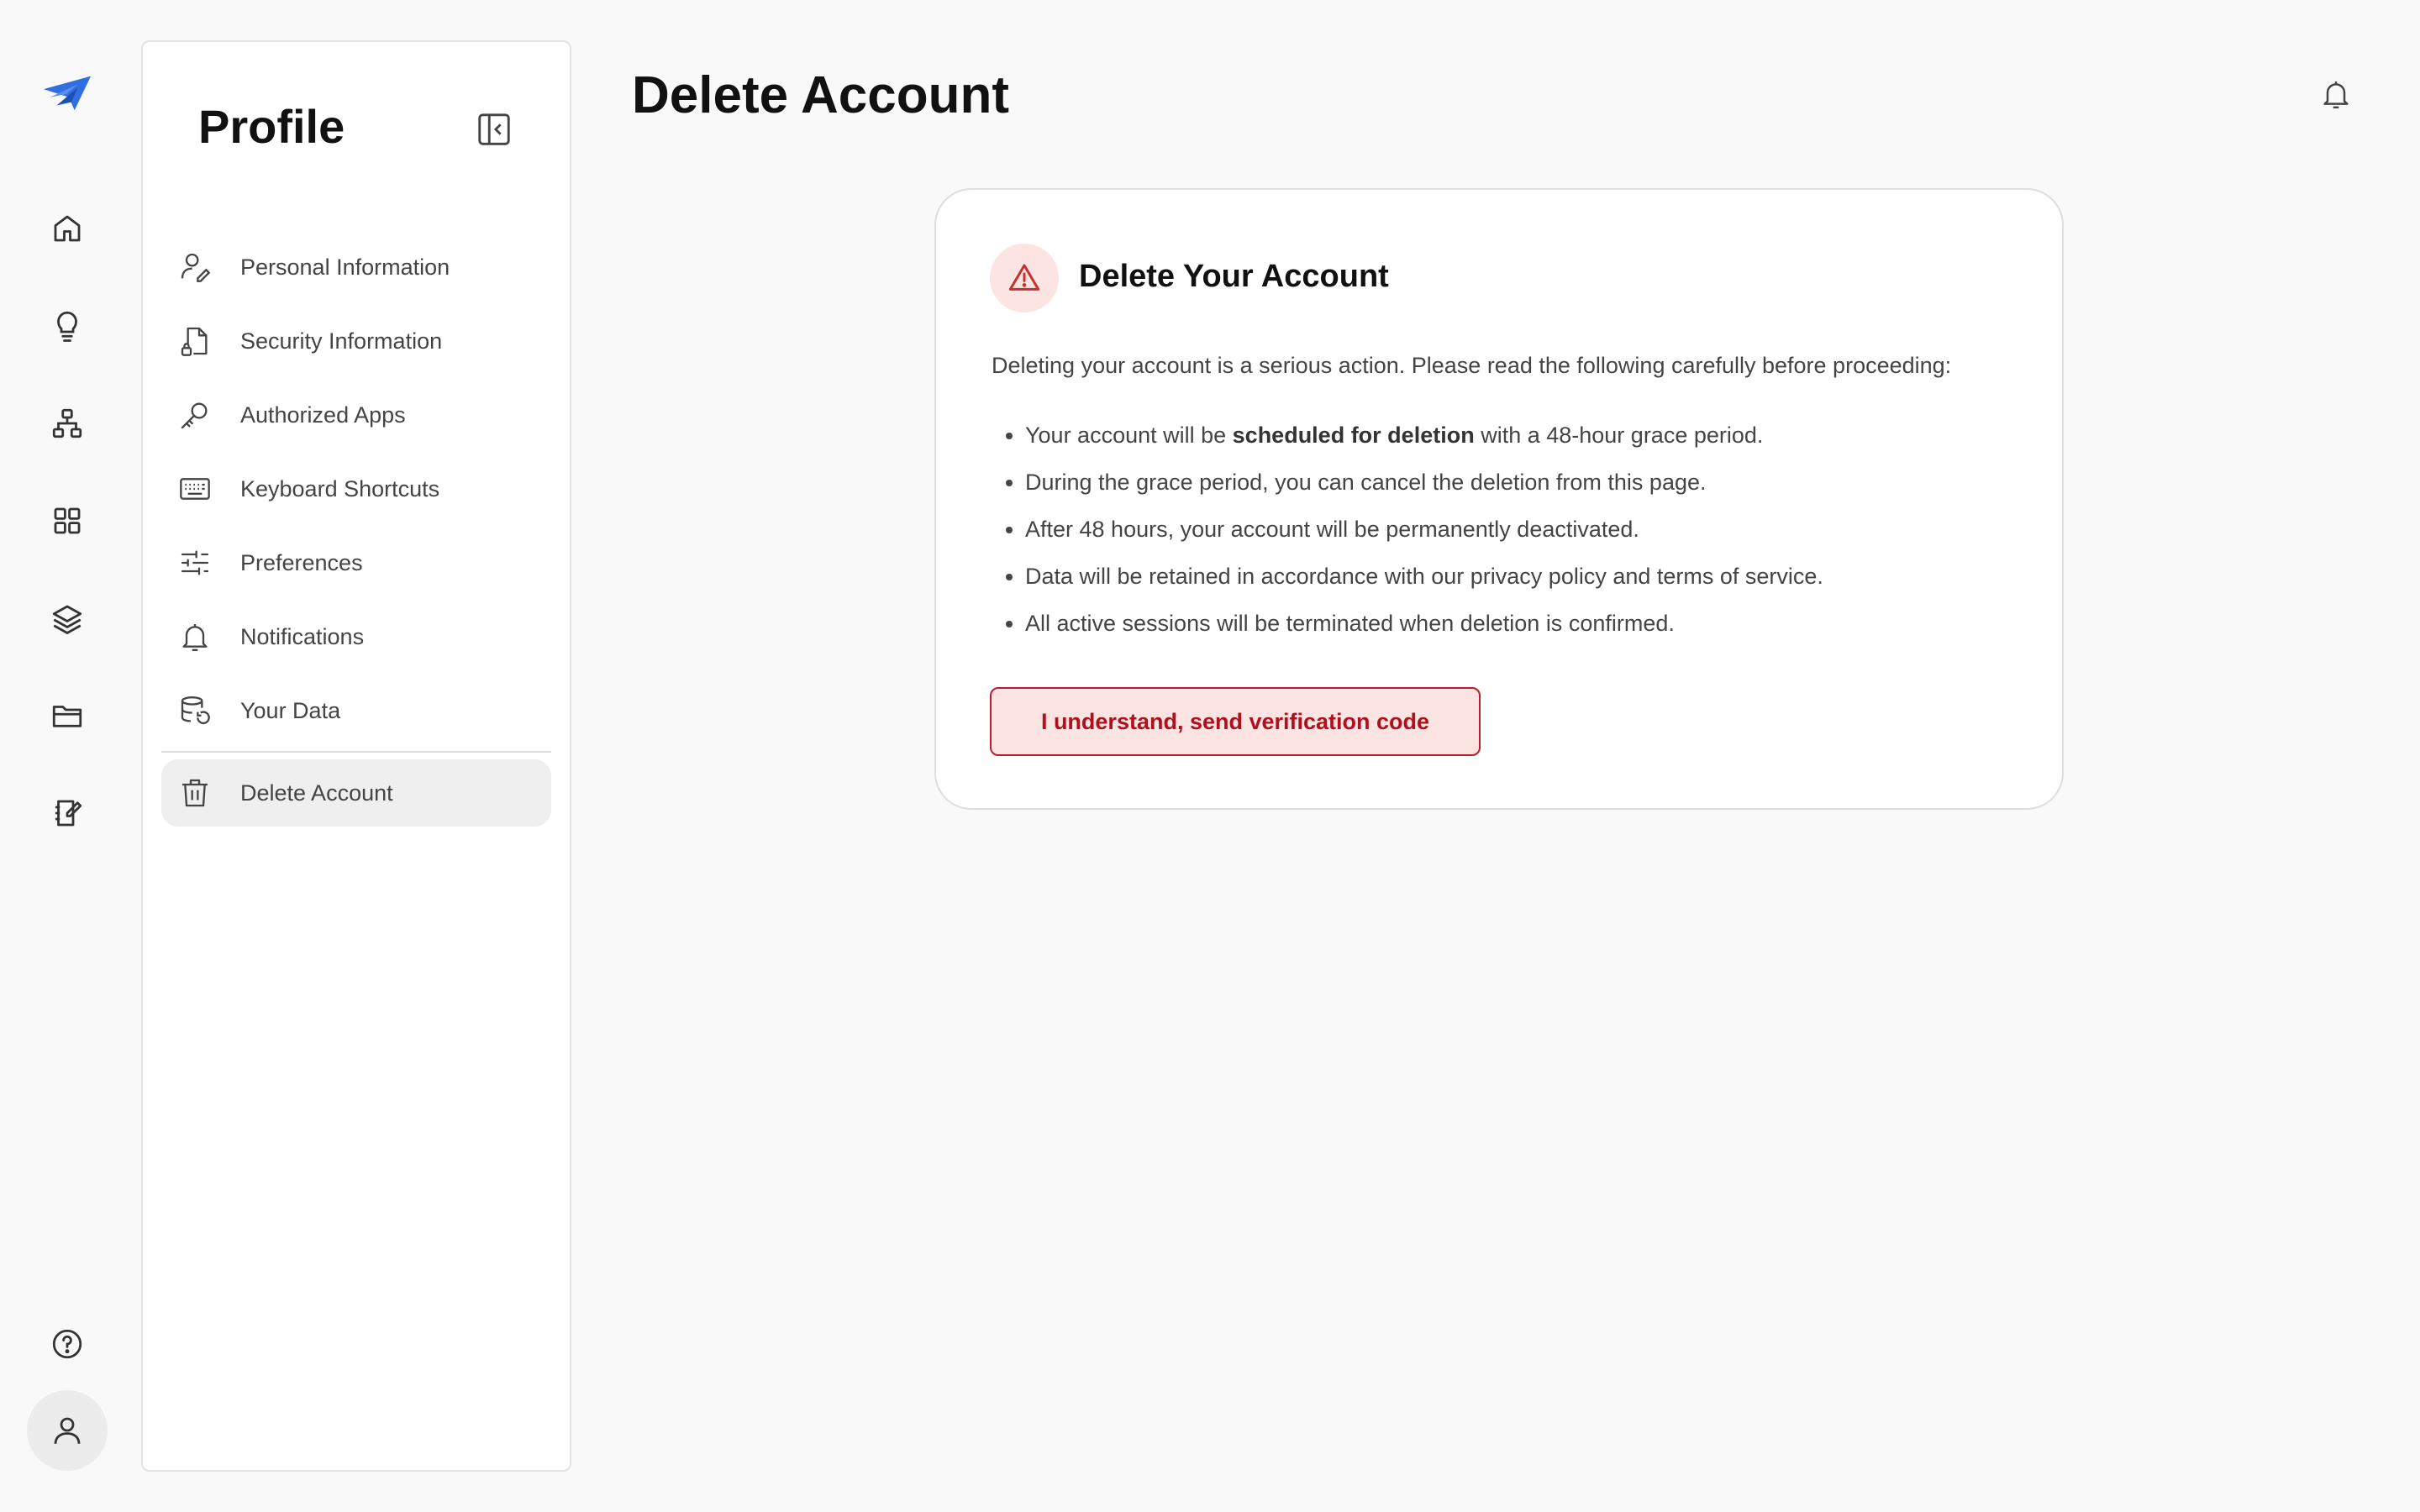  I want to click on key-icon, so click(195, 415).